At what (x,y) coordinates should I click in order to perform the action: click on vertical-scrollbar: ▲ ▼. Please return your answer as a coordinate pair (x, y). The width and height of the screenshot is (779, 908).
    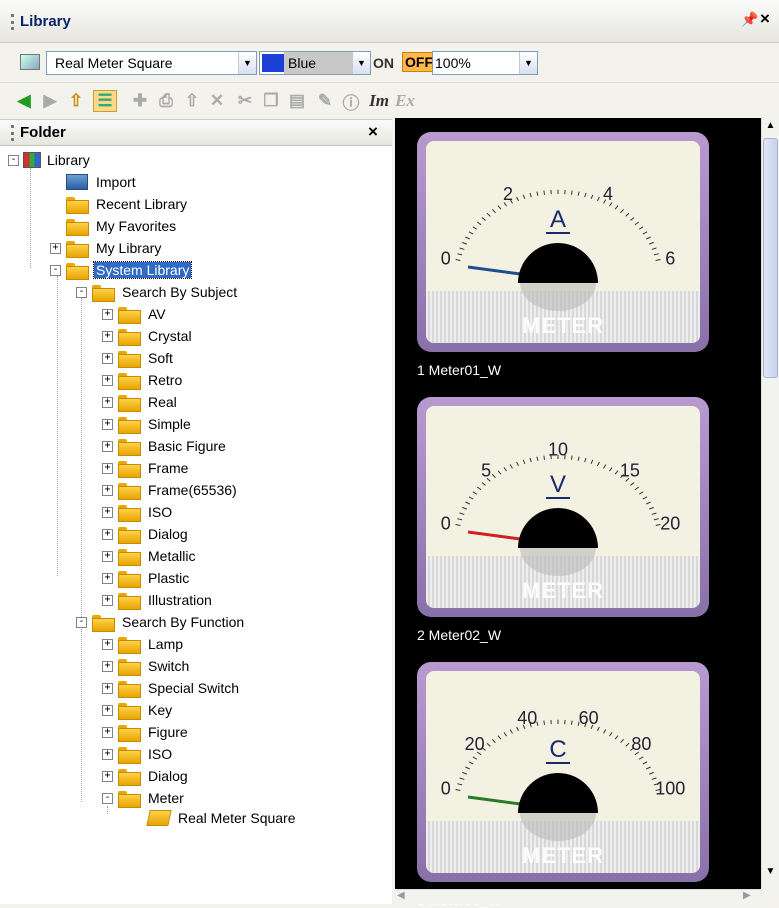
    Looking at the image, I should click on (770, 503).